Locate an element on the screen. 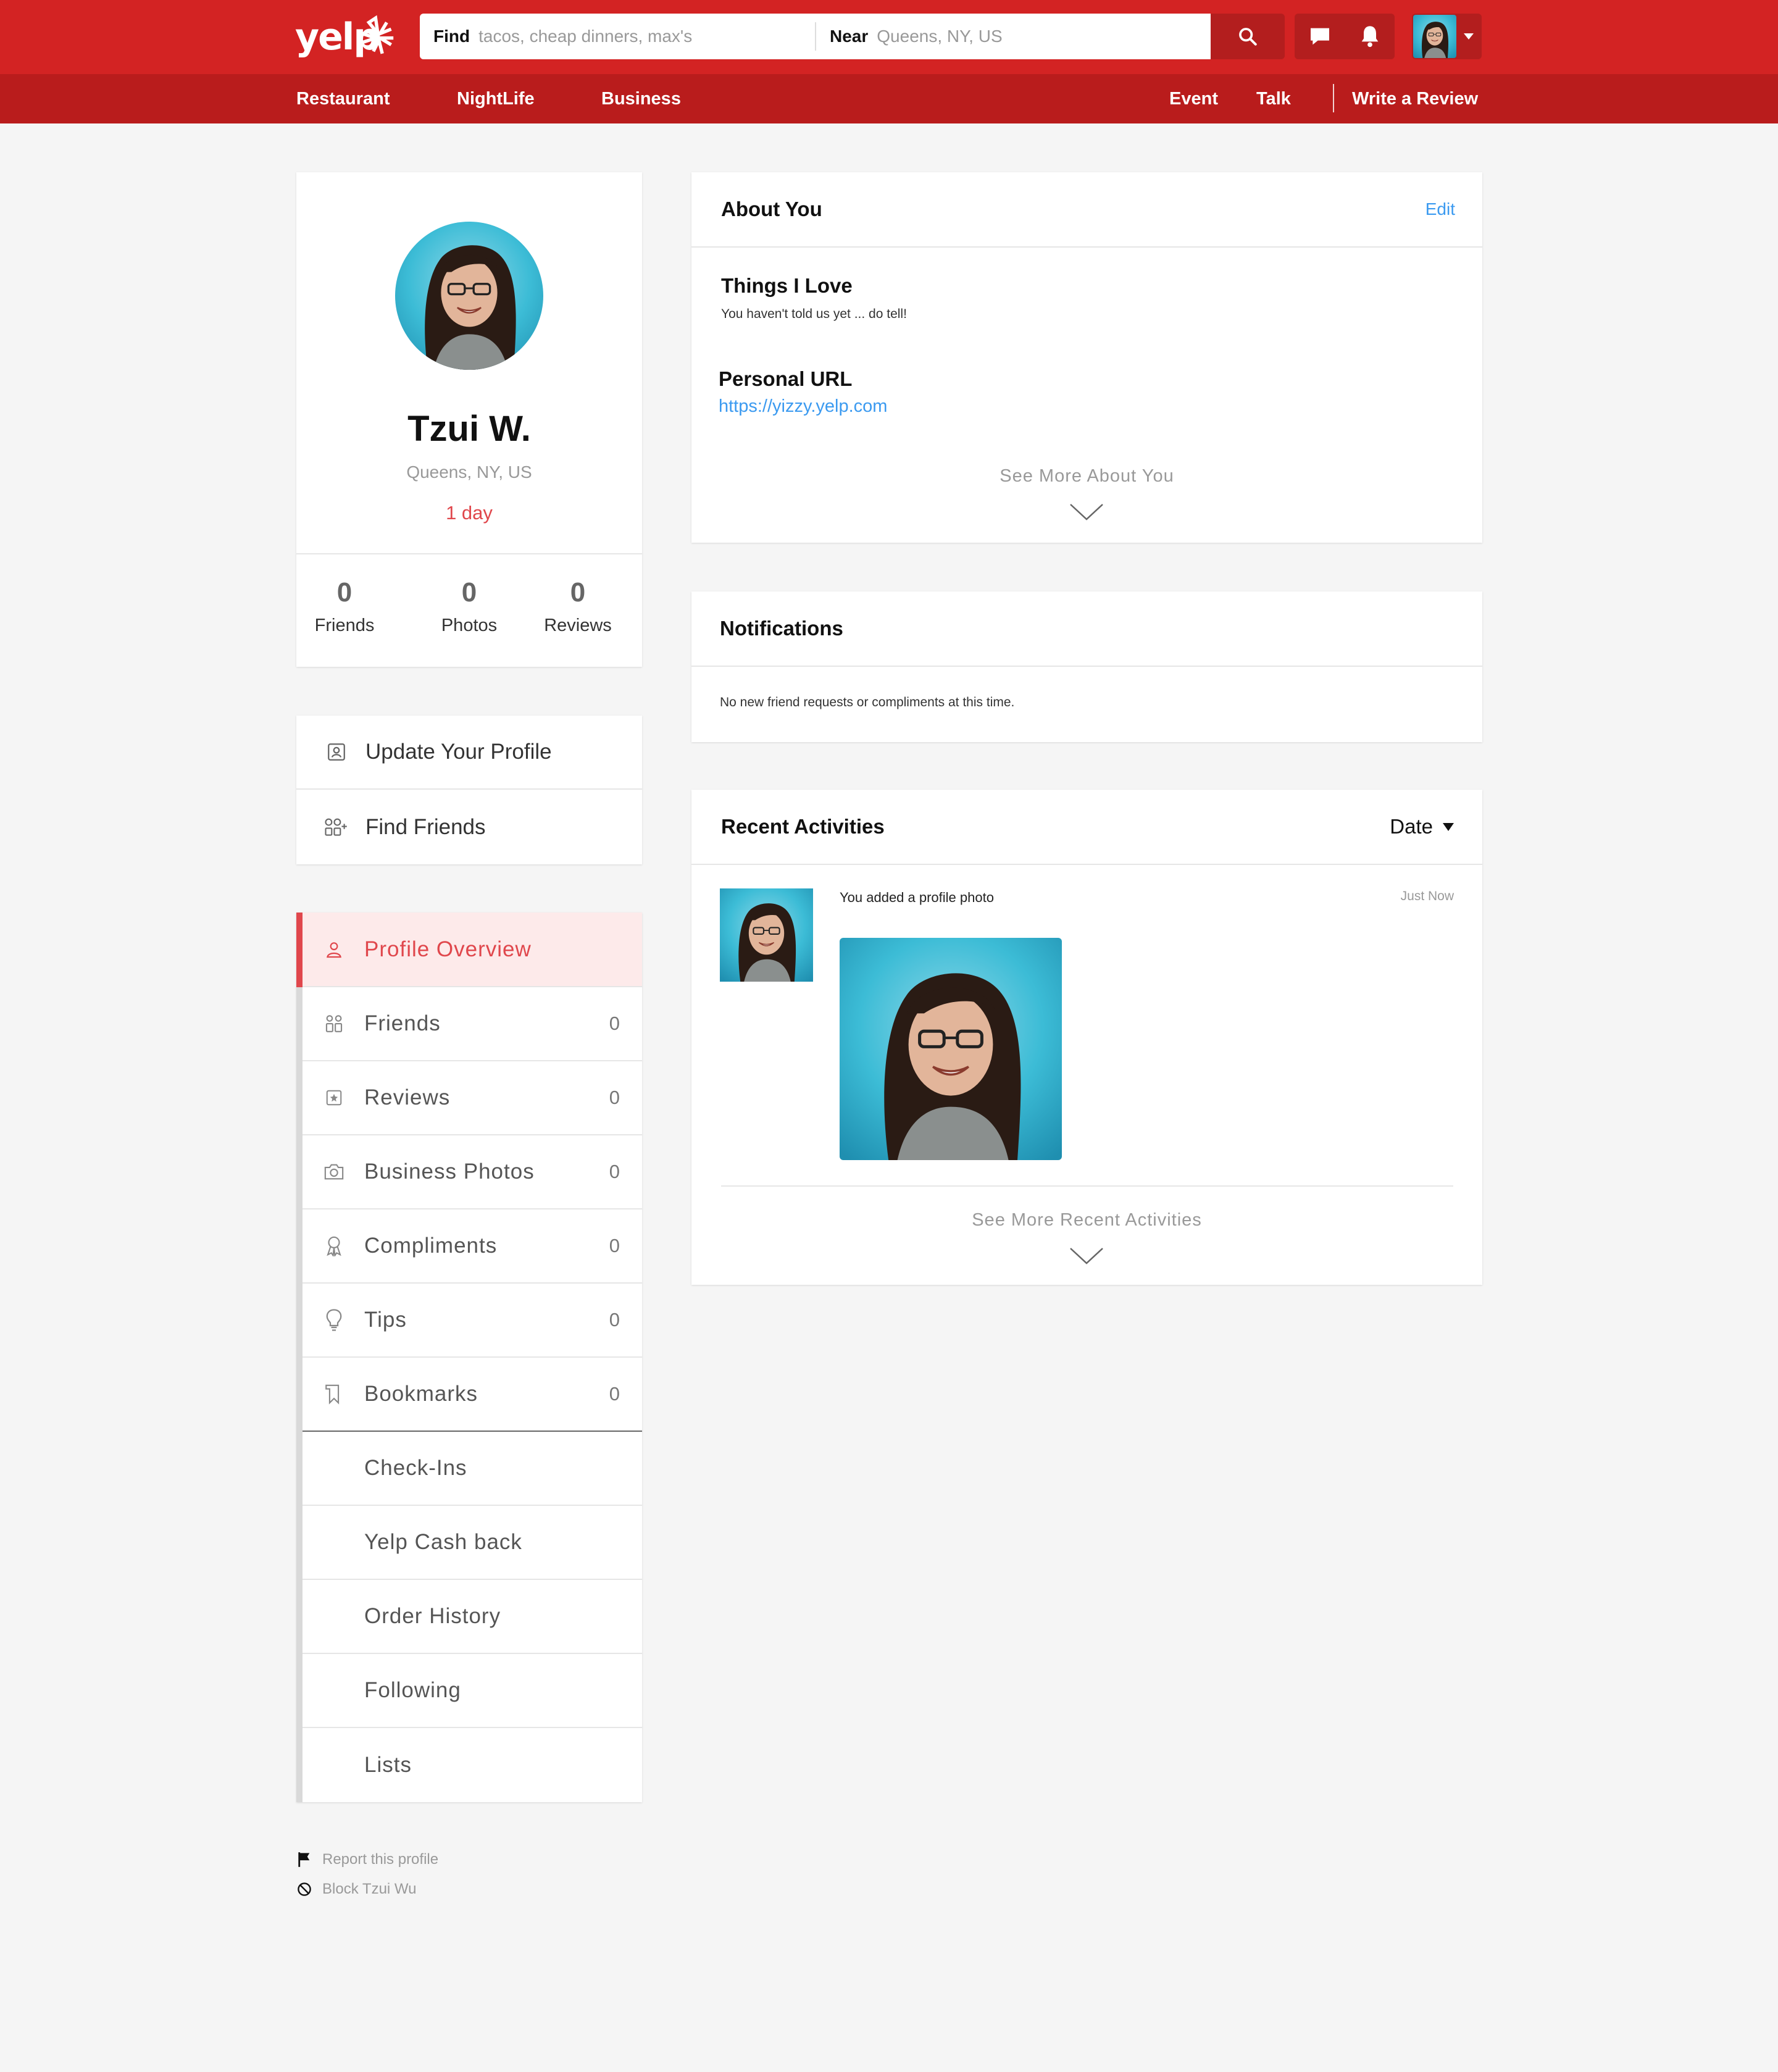 Image resolution: width=1778 pixels, height=2072 pixels. write-review-link: Write a Review is located at coordinates (1415, 98).